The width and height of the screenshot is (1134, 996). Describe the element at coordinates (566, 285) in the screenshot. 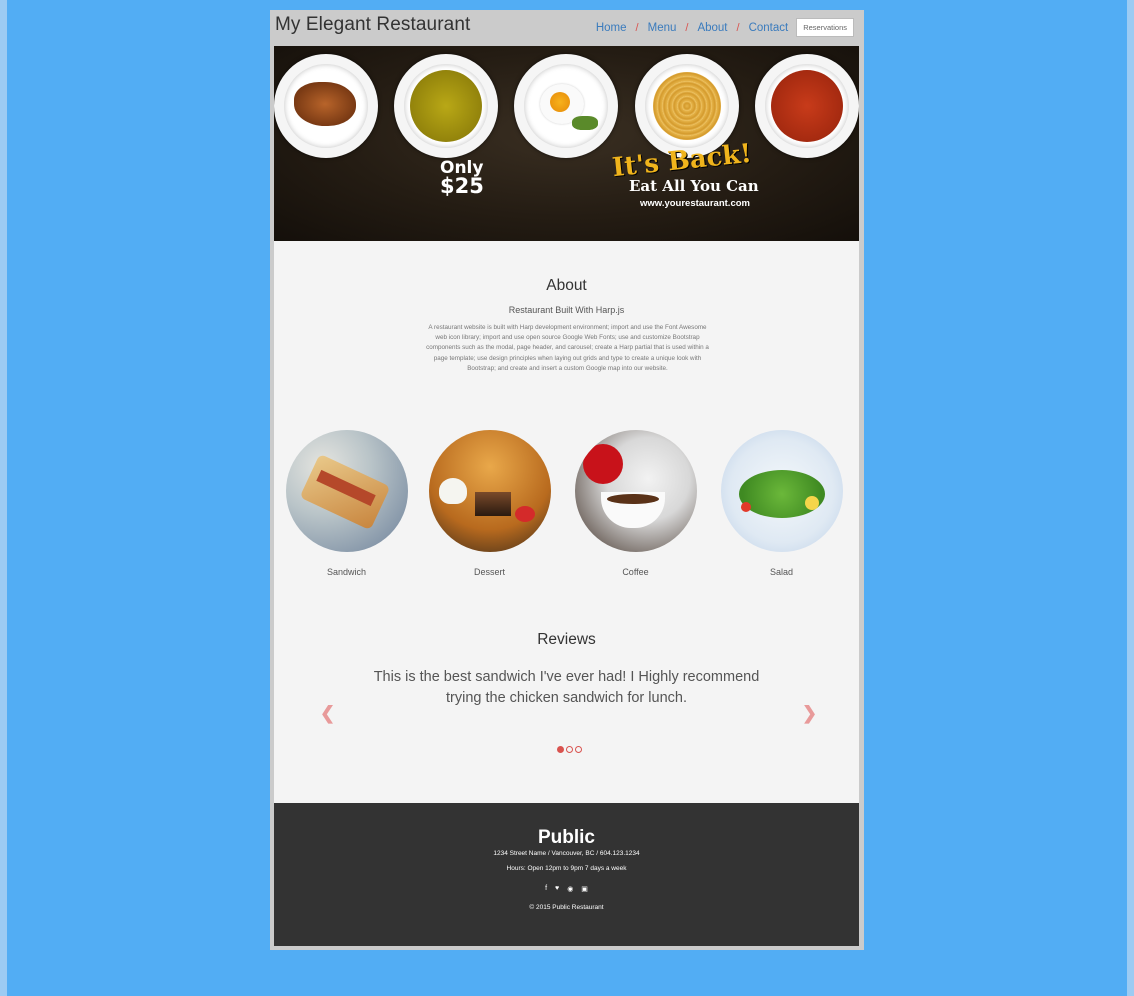

I see `about-title: About` at that location.